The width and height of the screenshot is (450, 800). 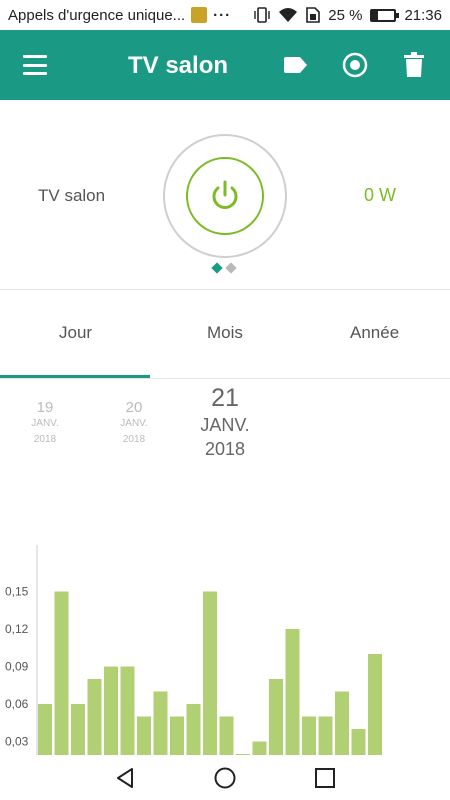 I want to click on power-button, so click(x=225, y=196).